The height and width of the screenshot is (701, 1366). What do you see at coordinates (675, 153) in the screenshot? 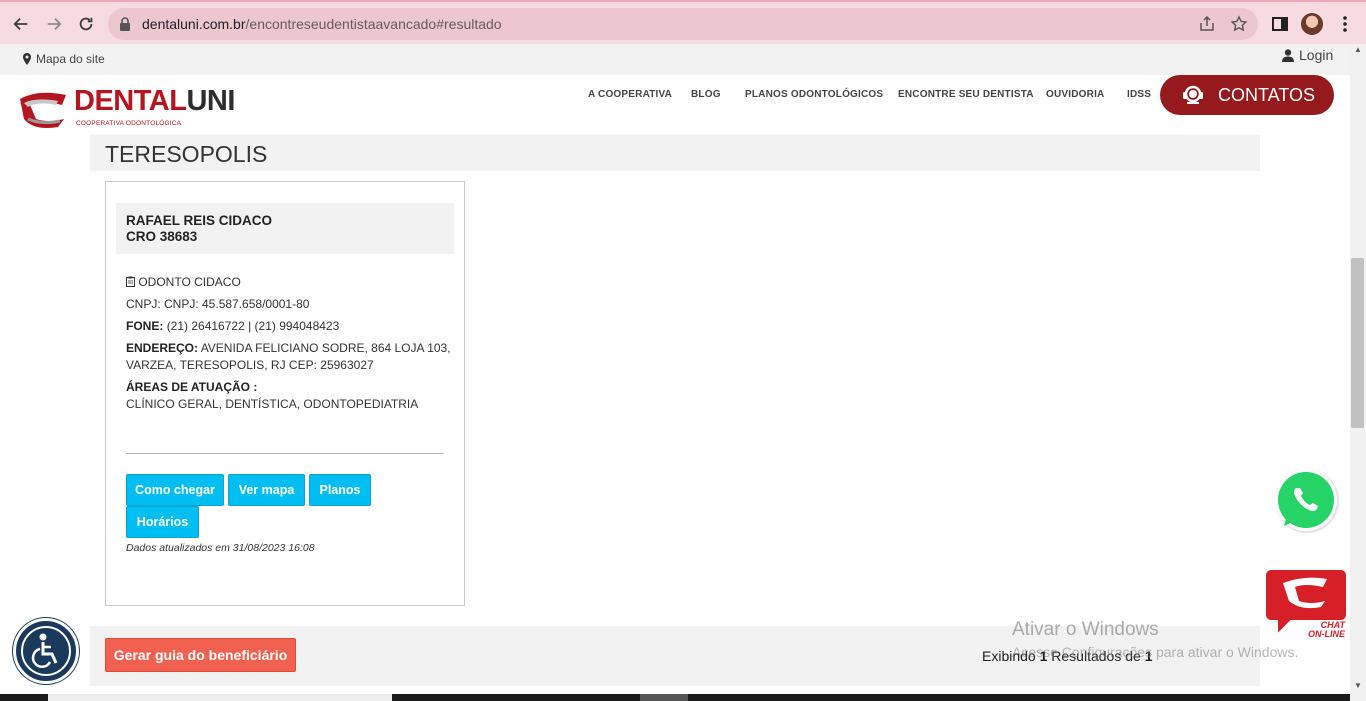
I see `city-header: TERESOPOLIS` at bounding box center [675, 153].